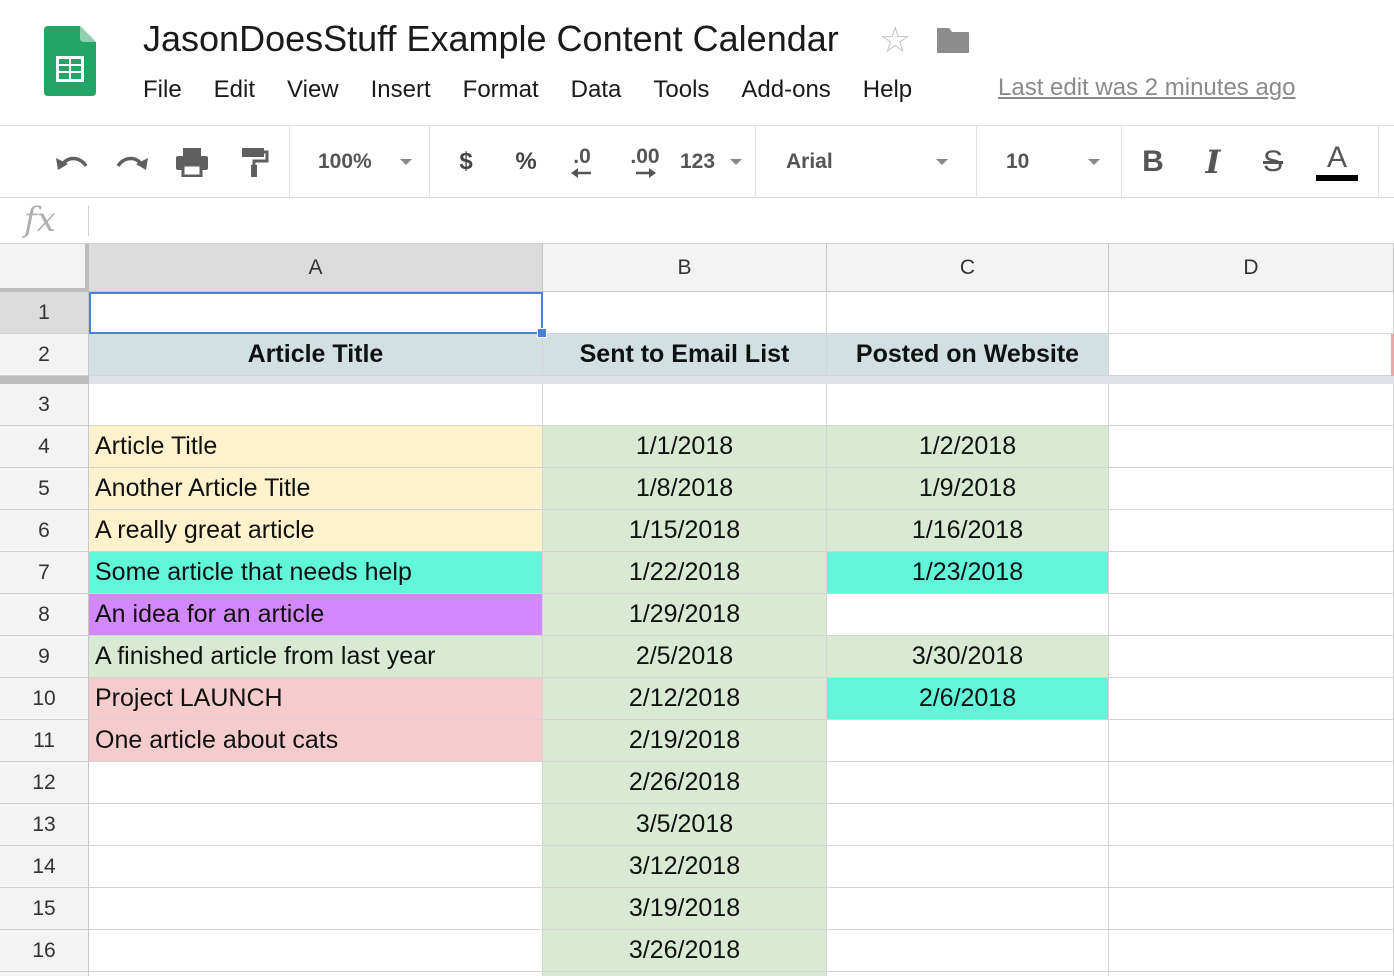 The width and height of the screenshot is (1394, 976). What do you see at coordinates (685, 355) in the screenshot?
I see `cell-b: Sent to Email List` at bounding box center [685, 355].